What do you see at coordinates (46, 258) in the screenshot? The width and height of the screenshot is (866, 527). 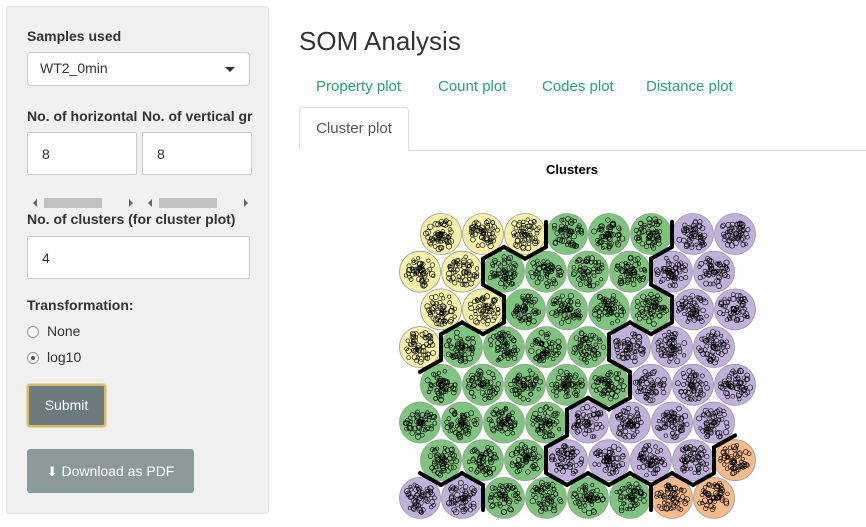 I see `clusters-value: 4` at bounding box center [46, 258].